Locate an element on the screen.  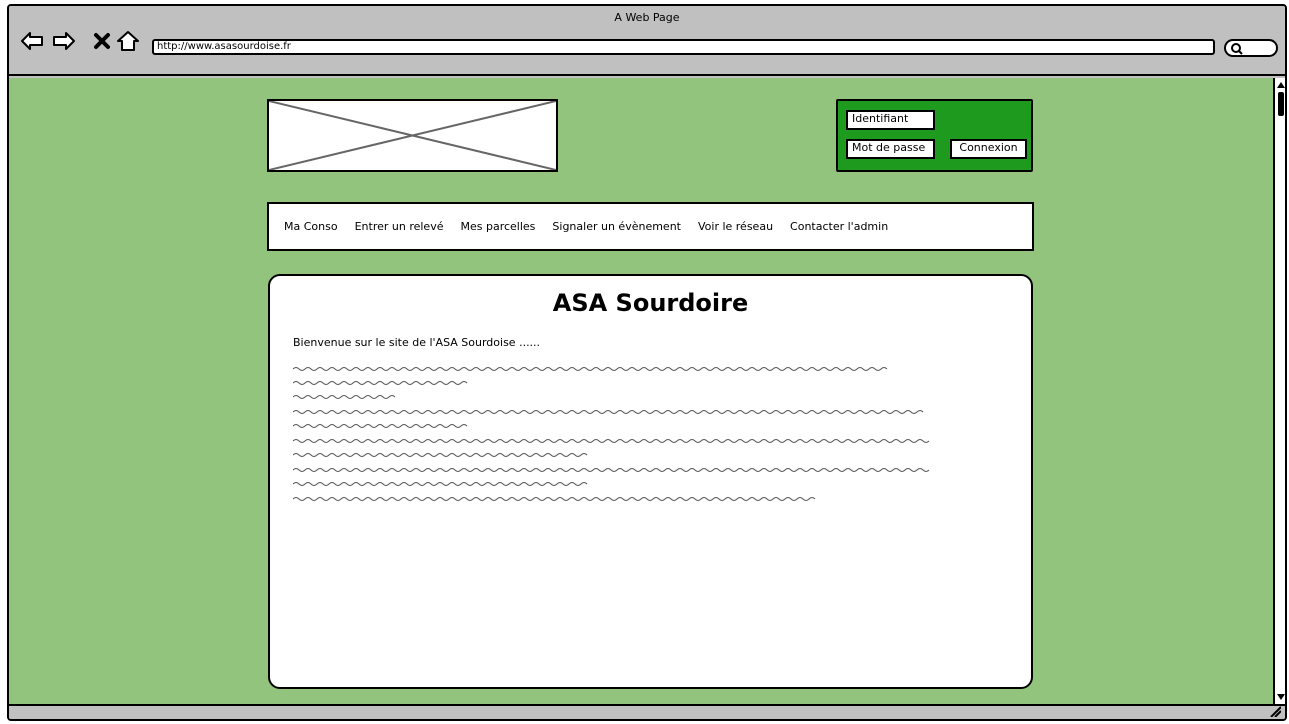
connexion-button: Connexion is located at coordinates (988, 149).